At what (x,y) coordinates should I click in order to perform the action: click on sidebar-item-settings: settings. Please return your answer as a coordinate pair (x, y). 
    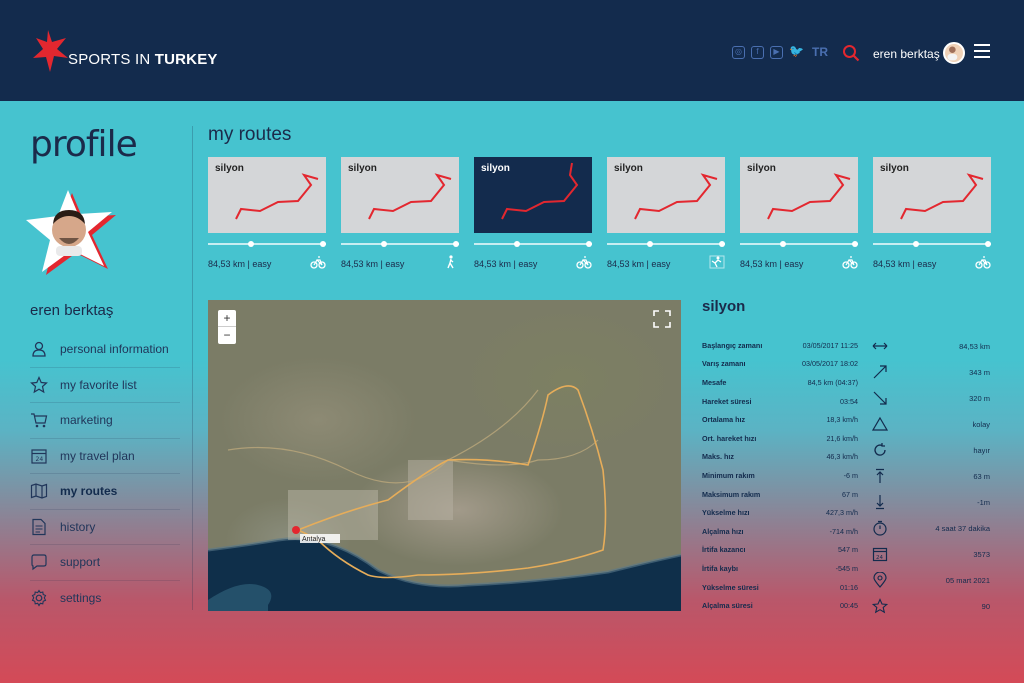
    Looking at the image, I should click on (105, 599).